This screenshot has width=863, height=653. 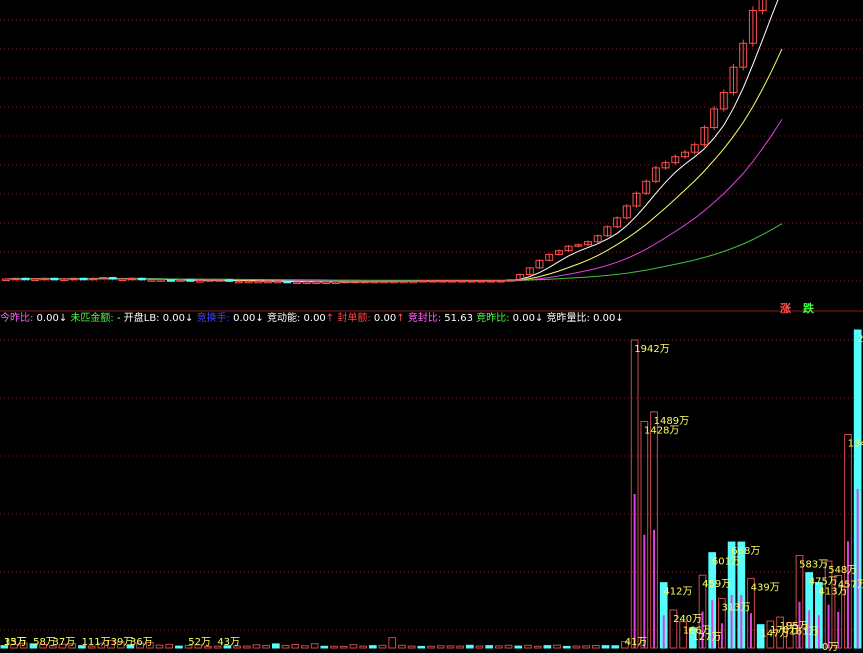 I want to click on indicator-label: 未匹金额:, so click(x=92, y=318).